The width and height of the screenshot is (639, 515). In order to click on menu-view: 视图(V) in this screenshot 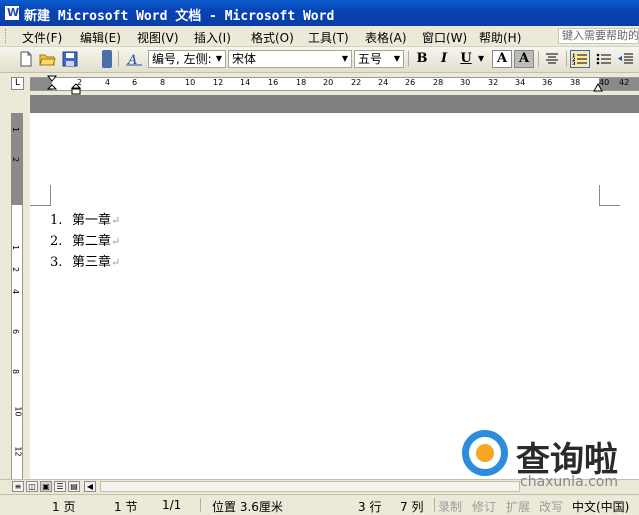, I will do `click(158, 37)`.